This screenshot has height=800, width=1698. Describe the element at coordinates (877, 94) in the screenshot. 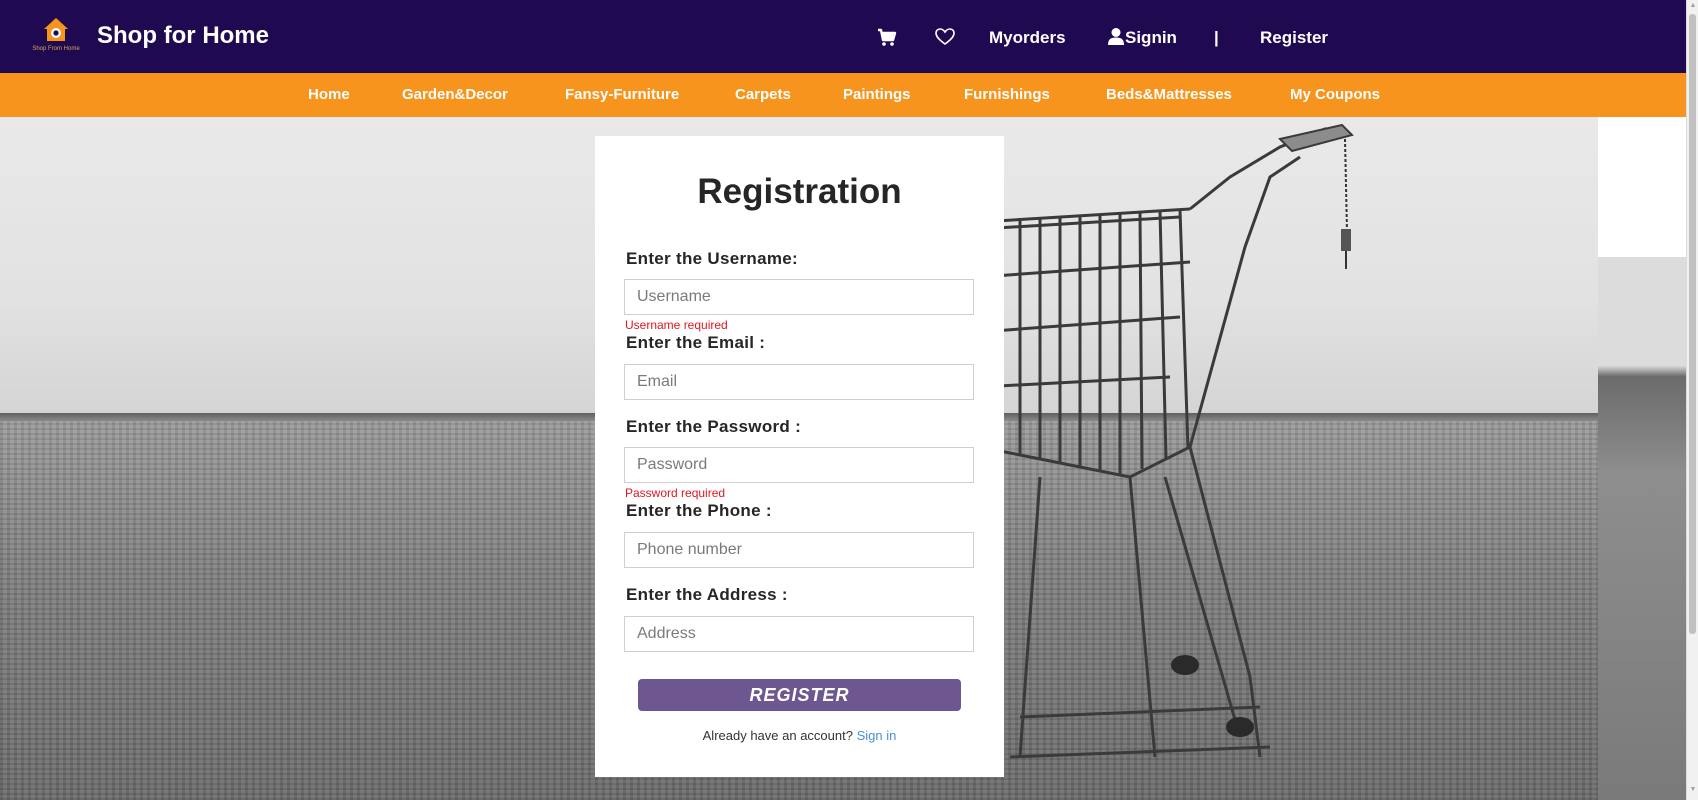

I see `category-paintings: Paintings` at that location.